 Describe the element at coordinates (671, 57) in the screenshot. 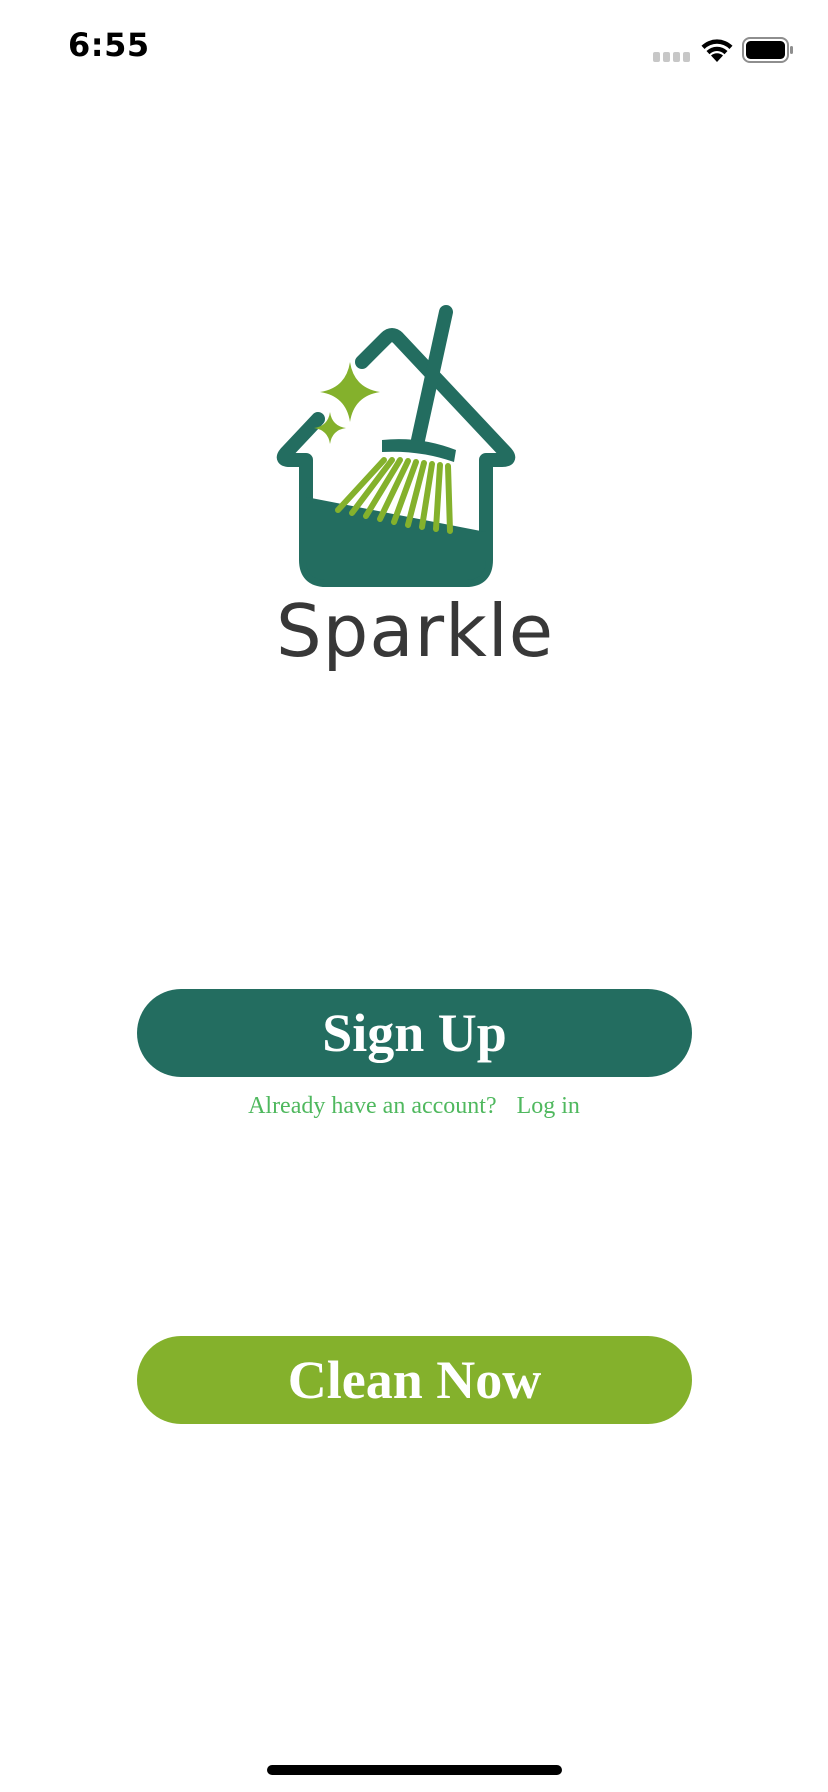

I see `cellular-signal-icon` at that location.